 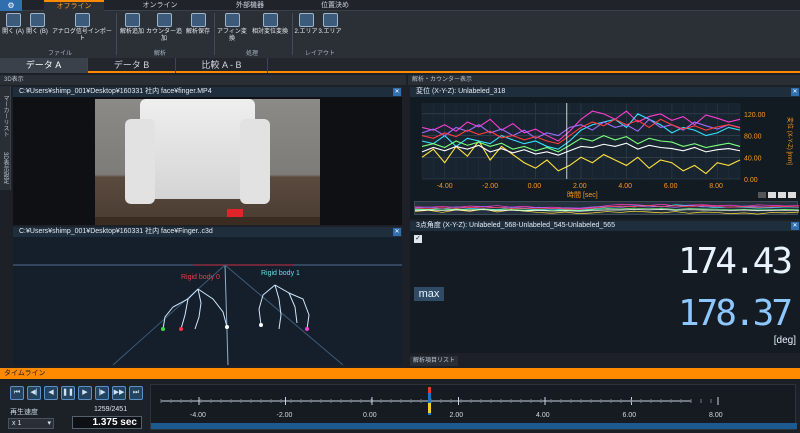 I want to click on analysis-add-button: 解析追加, so click(x=132, y=28).